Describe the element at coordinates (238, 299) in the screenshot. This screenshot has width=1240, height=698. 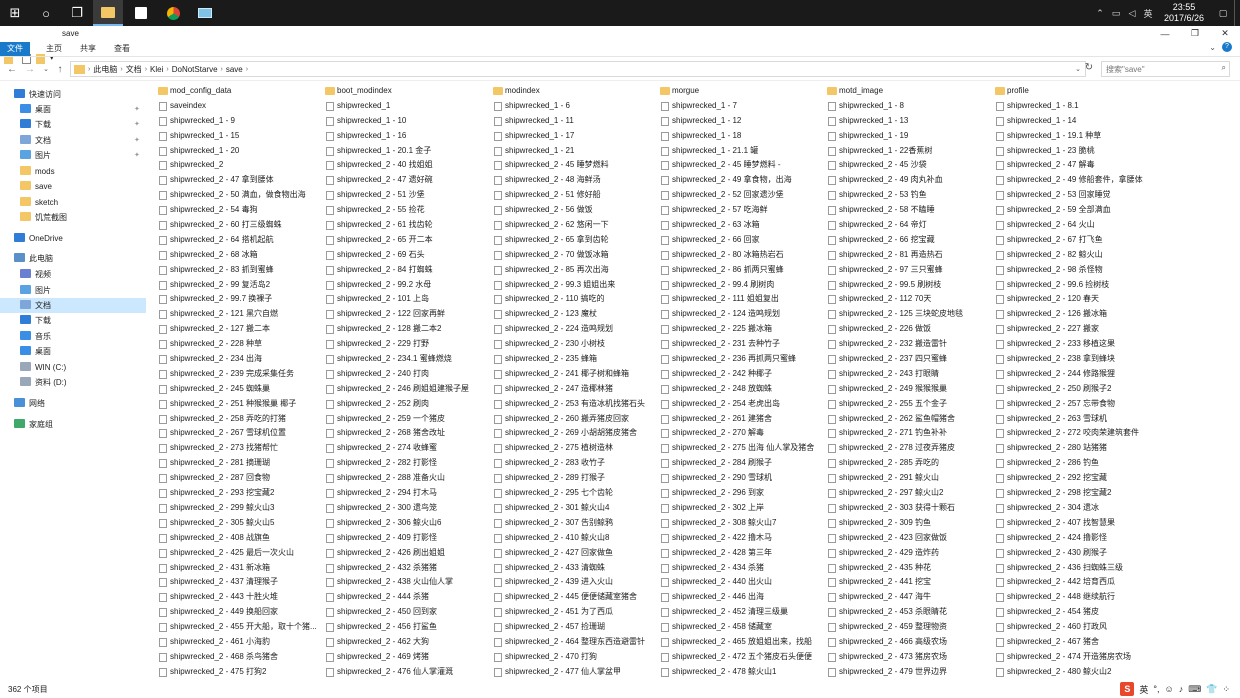
I see `file-item: shipwrecked_2 - 99.7 换裸子` at that location.